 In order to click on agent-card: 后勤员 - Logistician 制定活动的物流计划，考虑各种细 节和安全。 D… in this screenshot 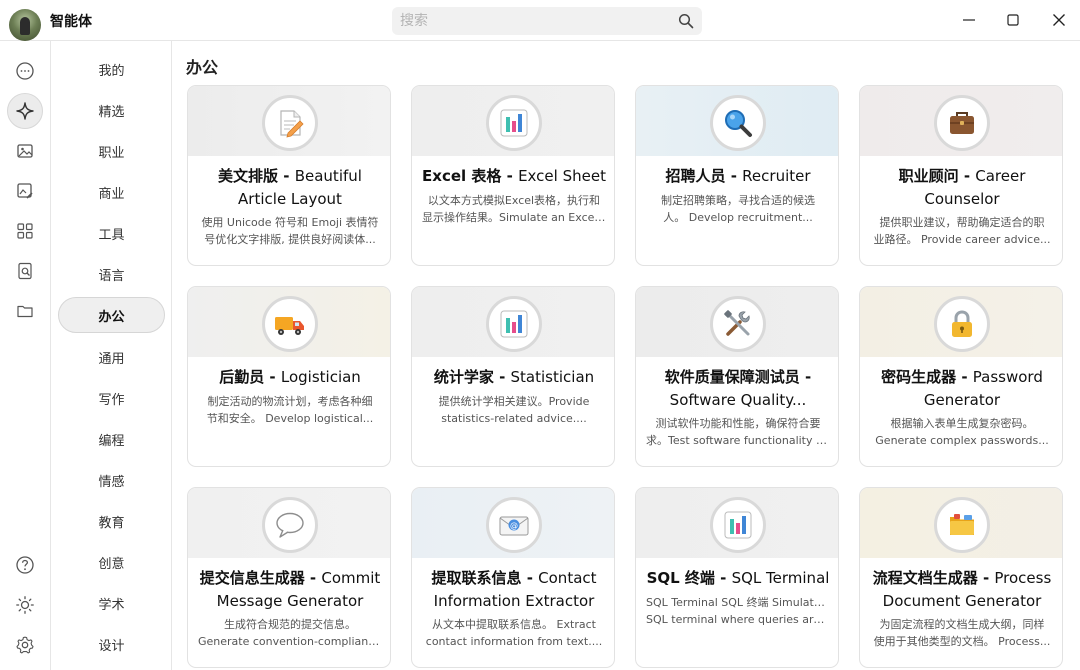, I will do `click(289, 376)`.